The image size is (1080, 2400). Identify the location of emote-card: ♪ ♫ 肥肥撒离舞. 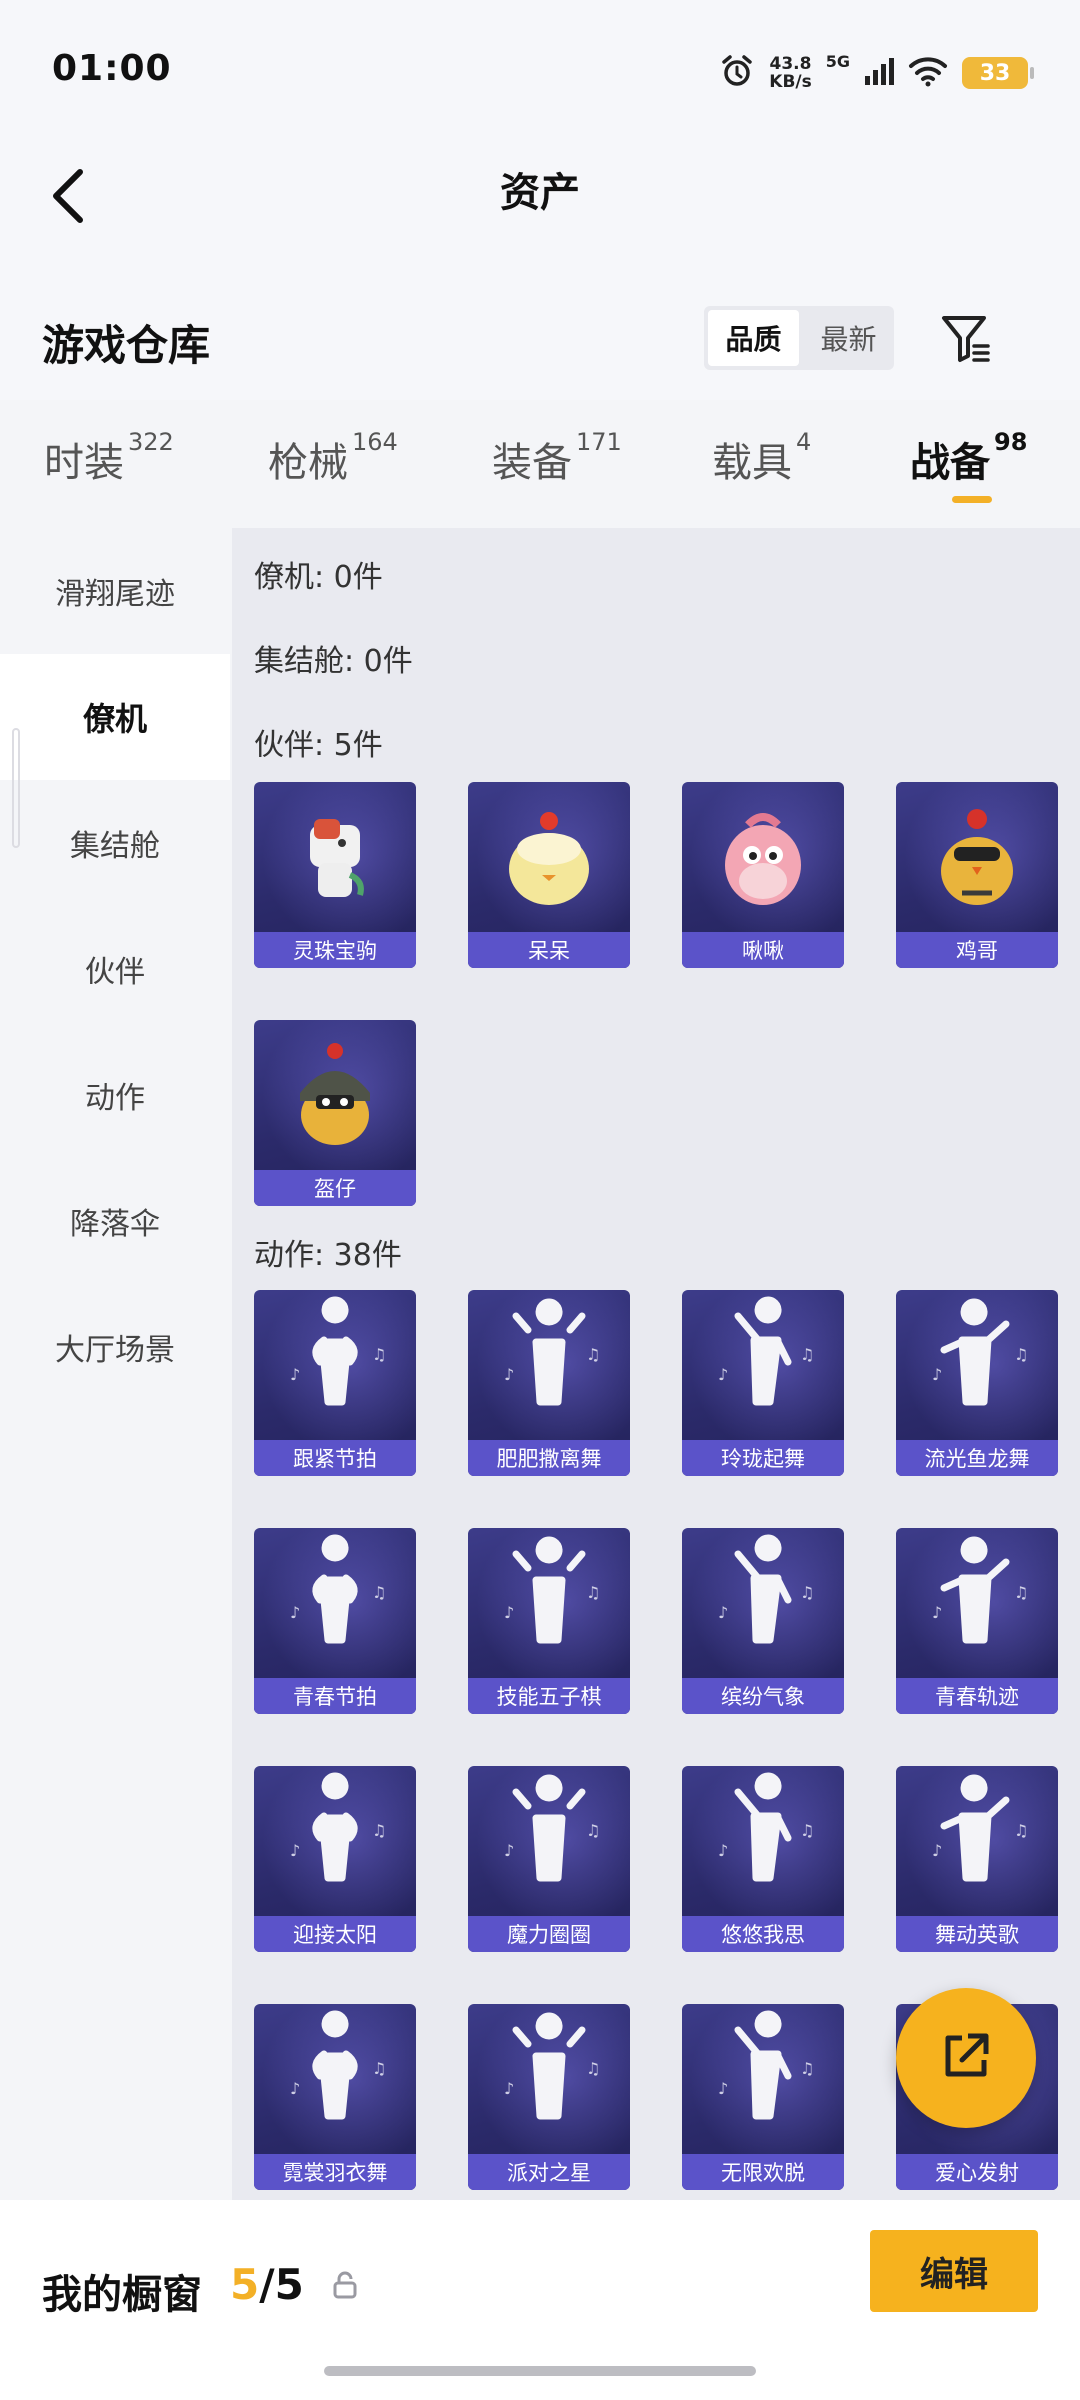
(549, 1383).